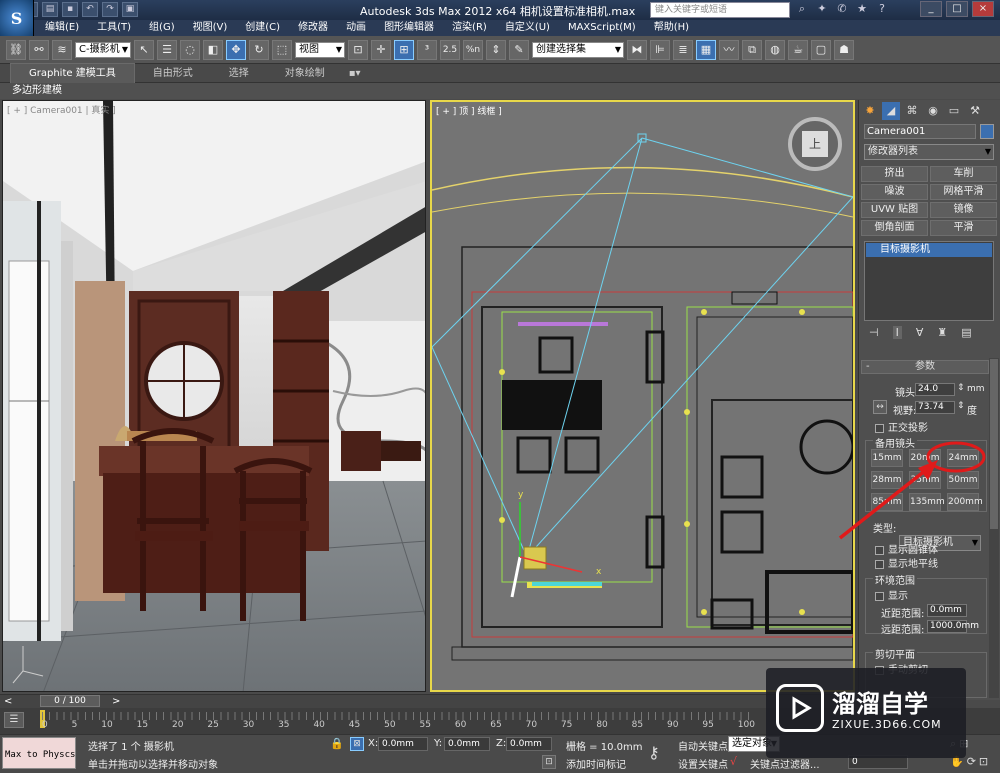 The height and width of the screenshot is (773, 1000). I want to click on menu-maxscript: MAXScript(M), so click(602, 28).